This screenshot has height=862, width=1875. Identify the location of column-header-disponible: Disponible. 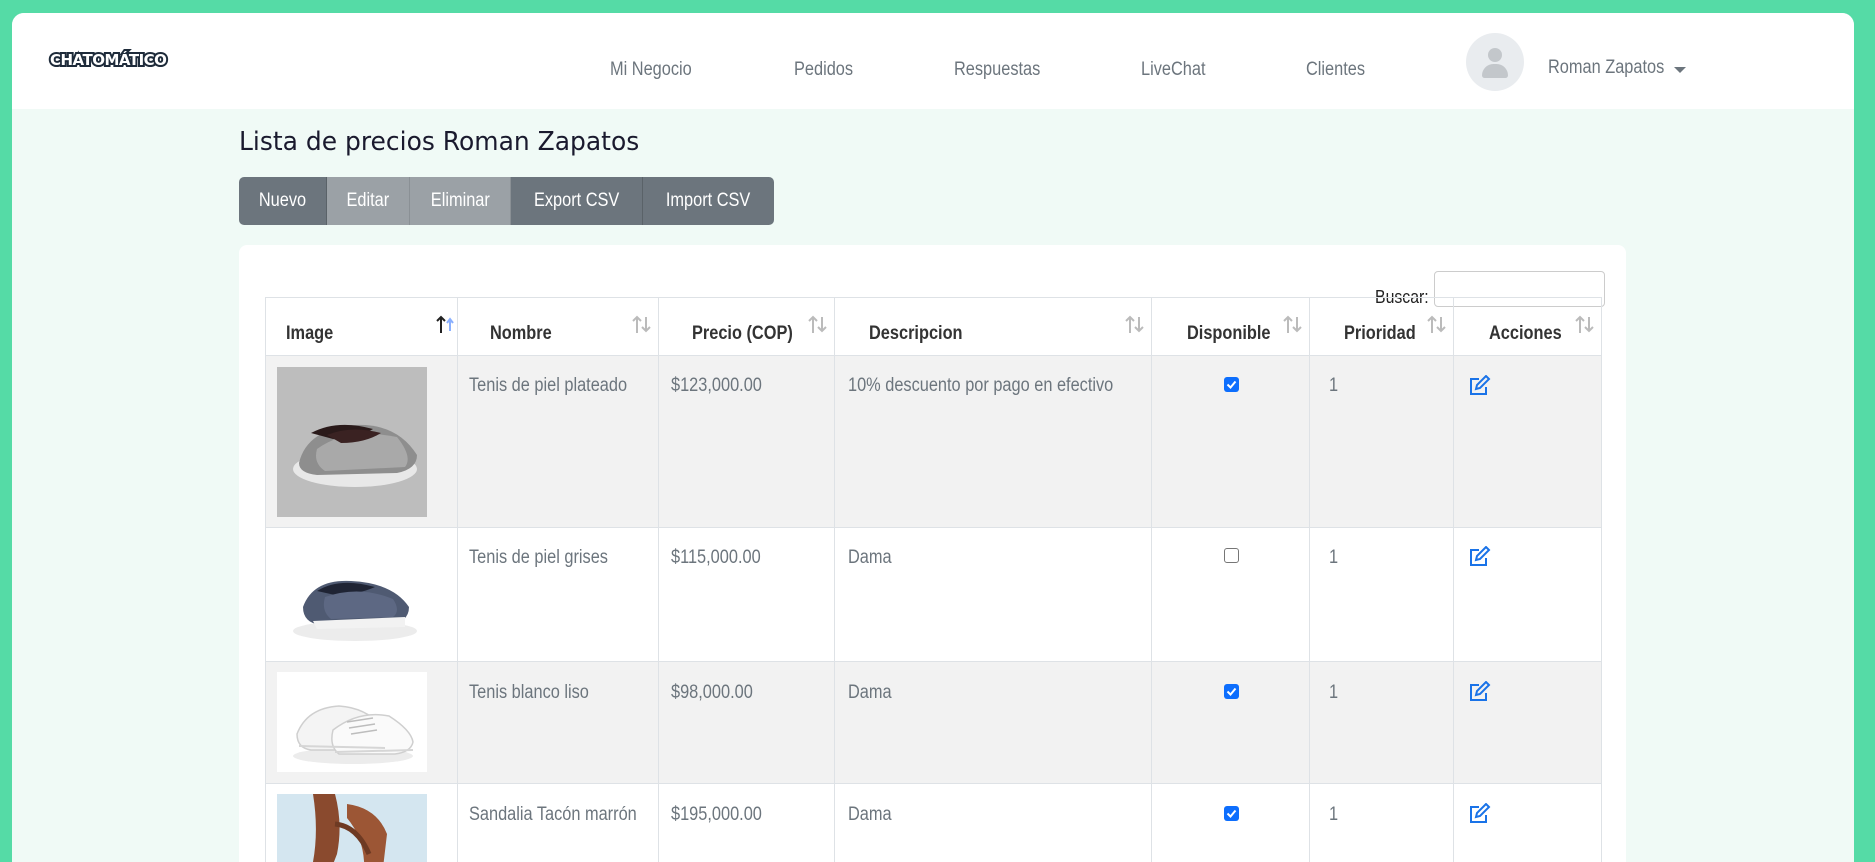
(1229, 334).